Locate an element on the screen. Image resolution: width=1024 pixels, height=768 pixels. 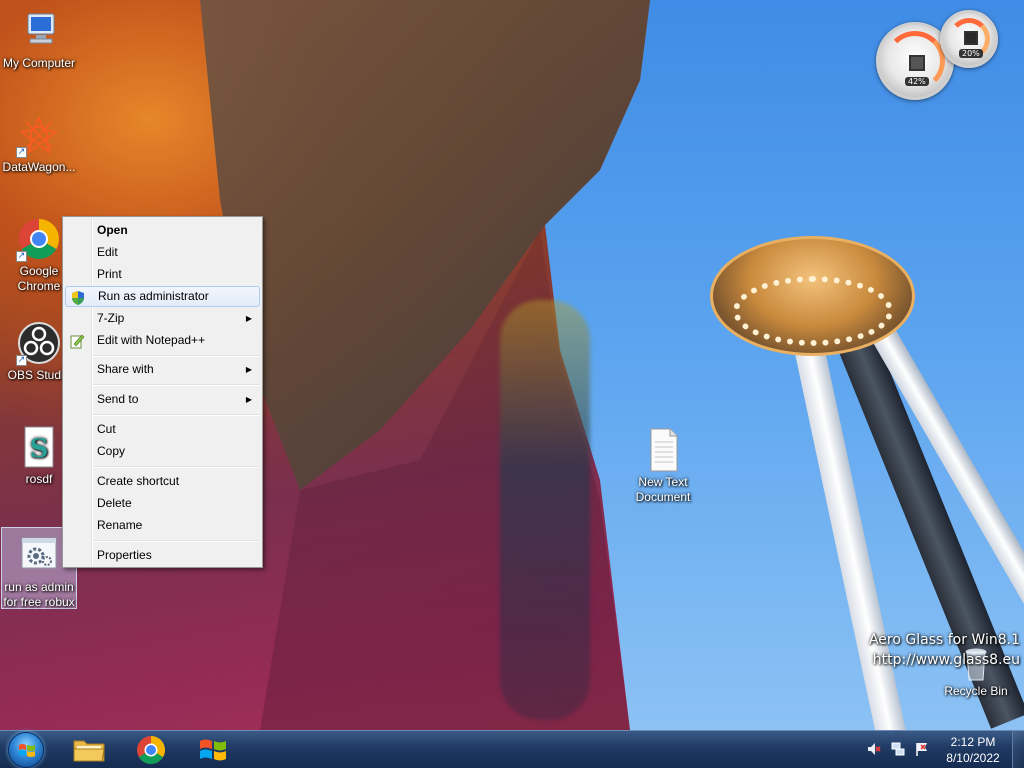
menu-item-label: Edit with Notepad++ is located at coordinates (151, 340).